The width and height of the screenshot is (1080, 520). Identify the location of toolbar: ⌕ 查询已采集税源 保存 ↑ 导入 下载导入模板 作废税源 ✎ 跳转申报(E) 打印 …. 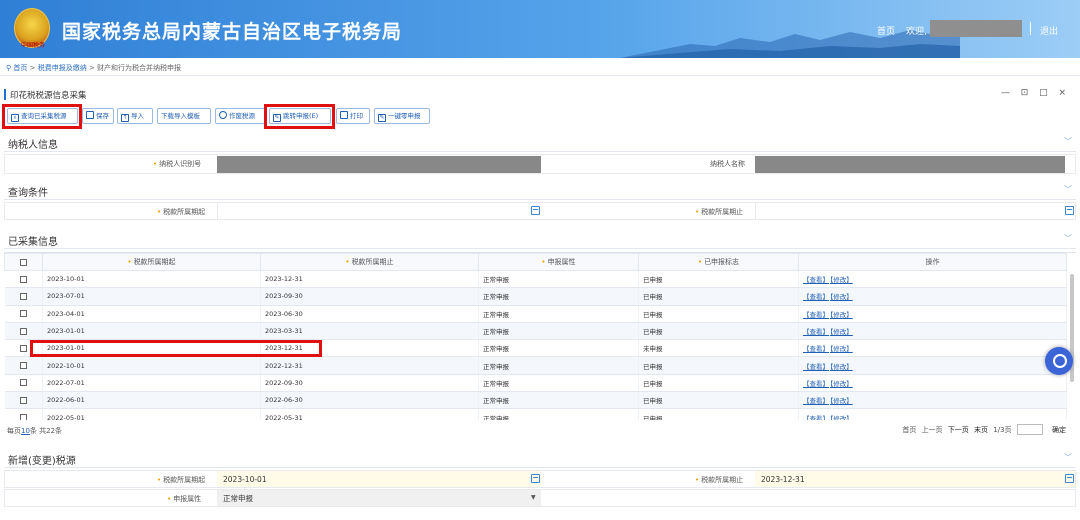
(540, 117).